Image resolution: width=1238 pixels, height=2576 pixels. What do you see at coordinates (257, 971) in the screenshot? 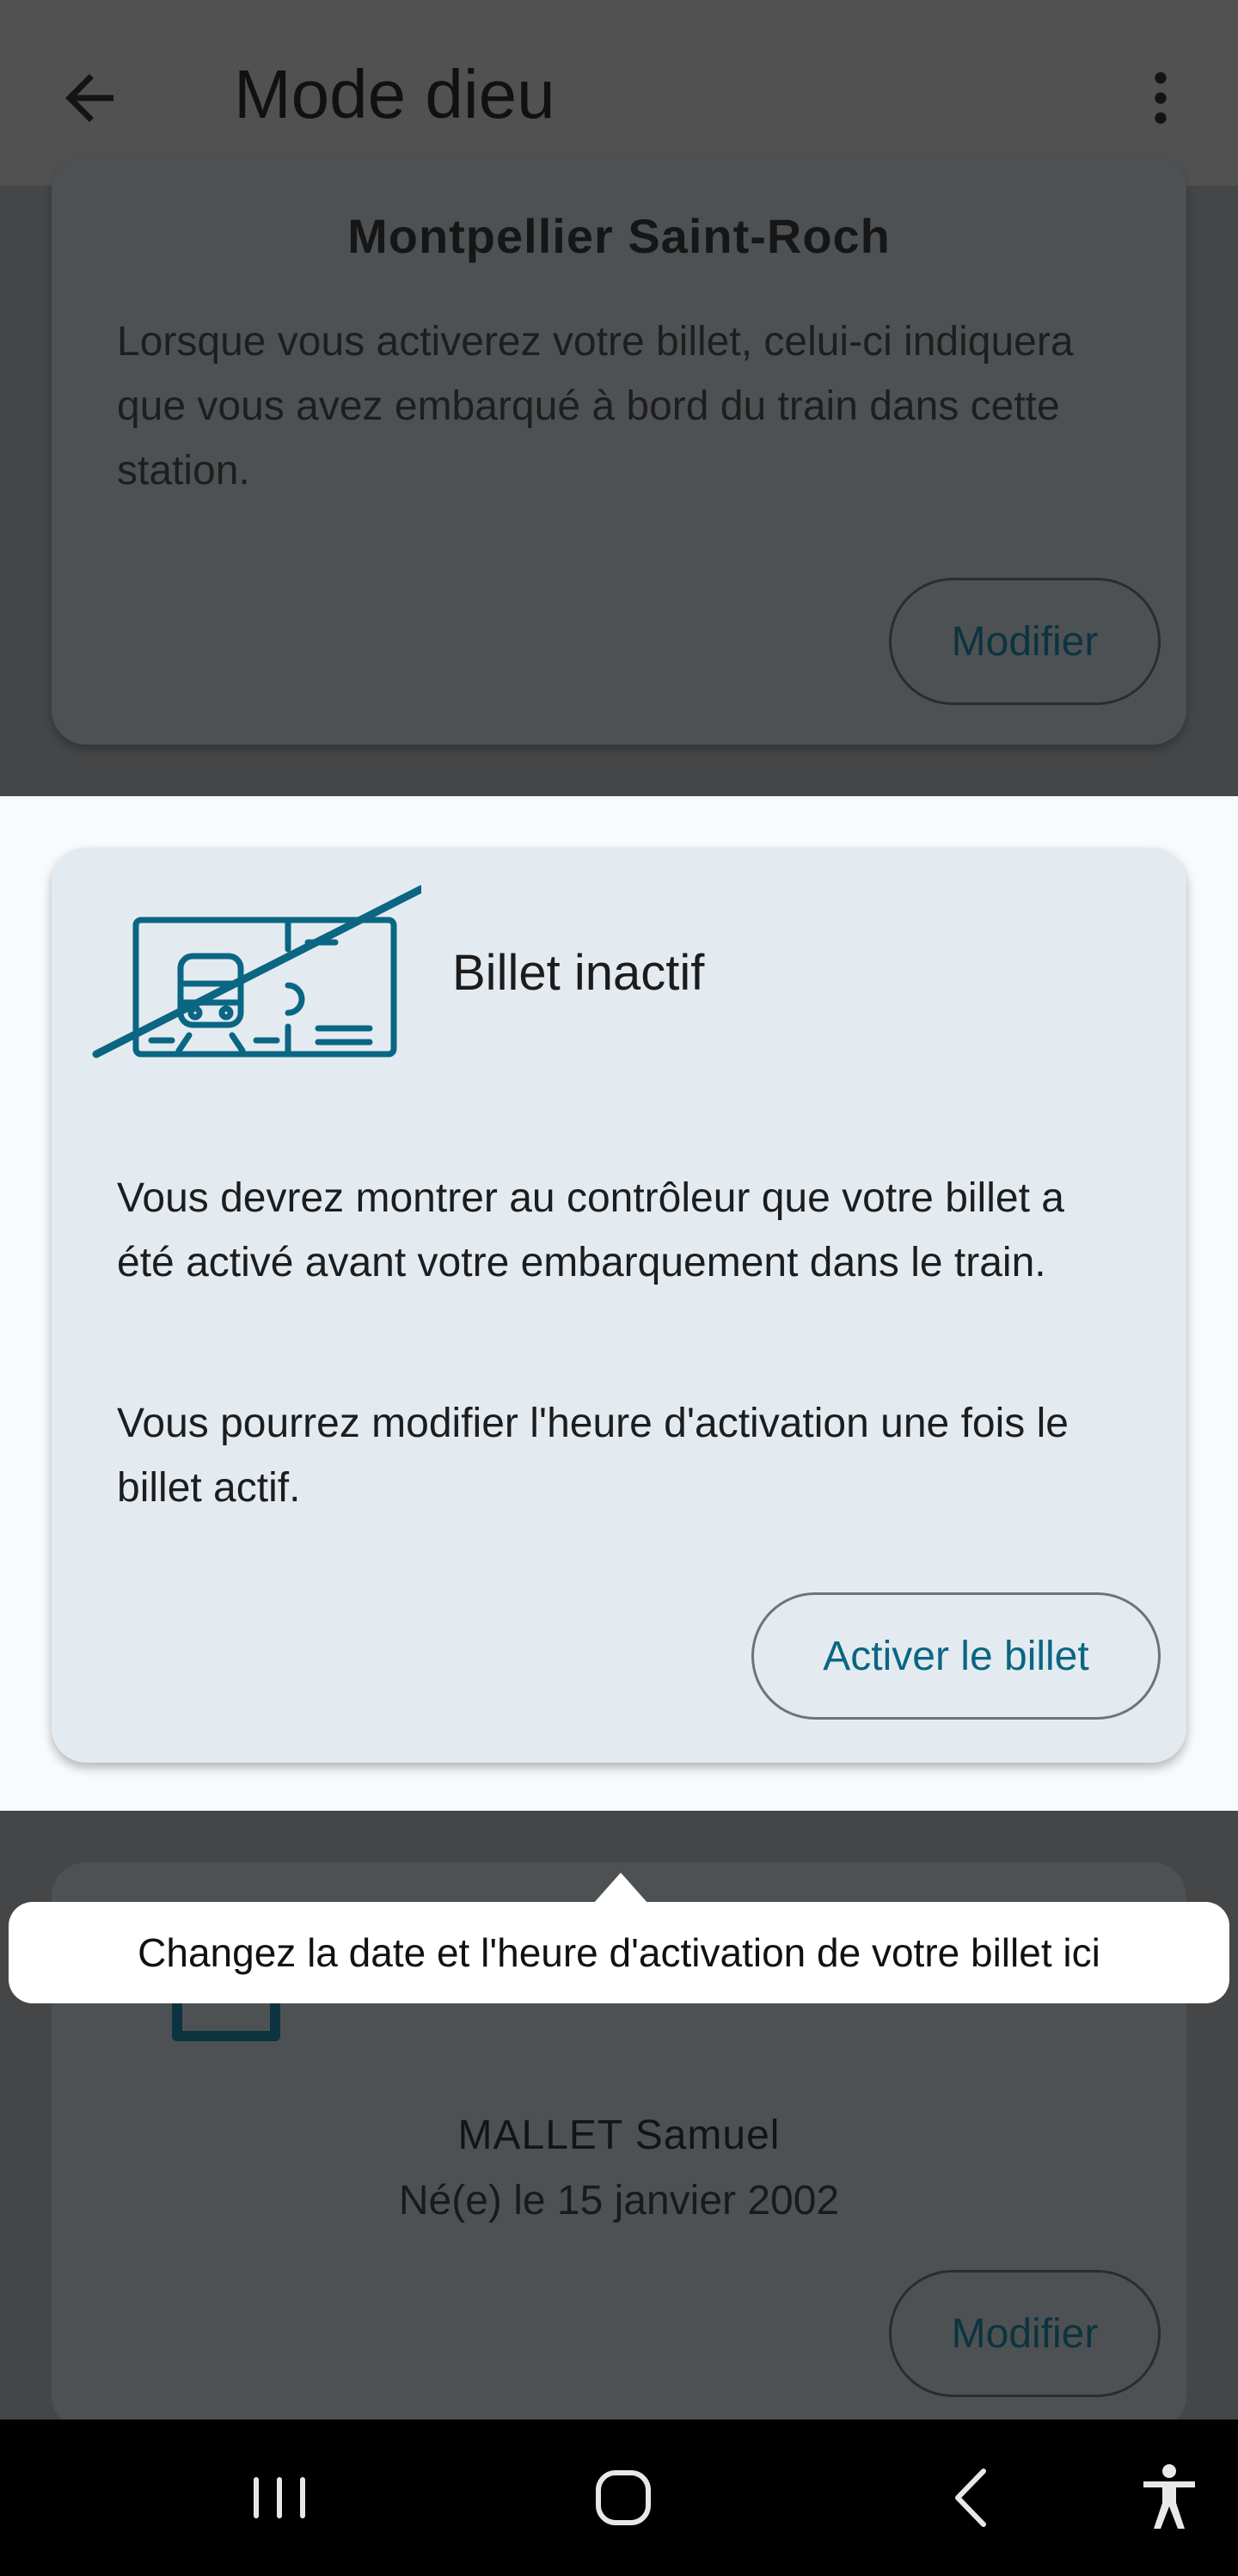
I see `inactive-ticket-icon` at bounding box center [257, 971].